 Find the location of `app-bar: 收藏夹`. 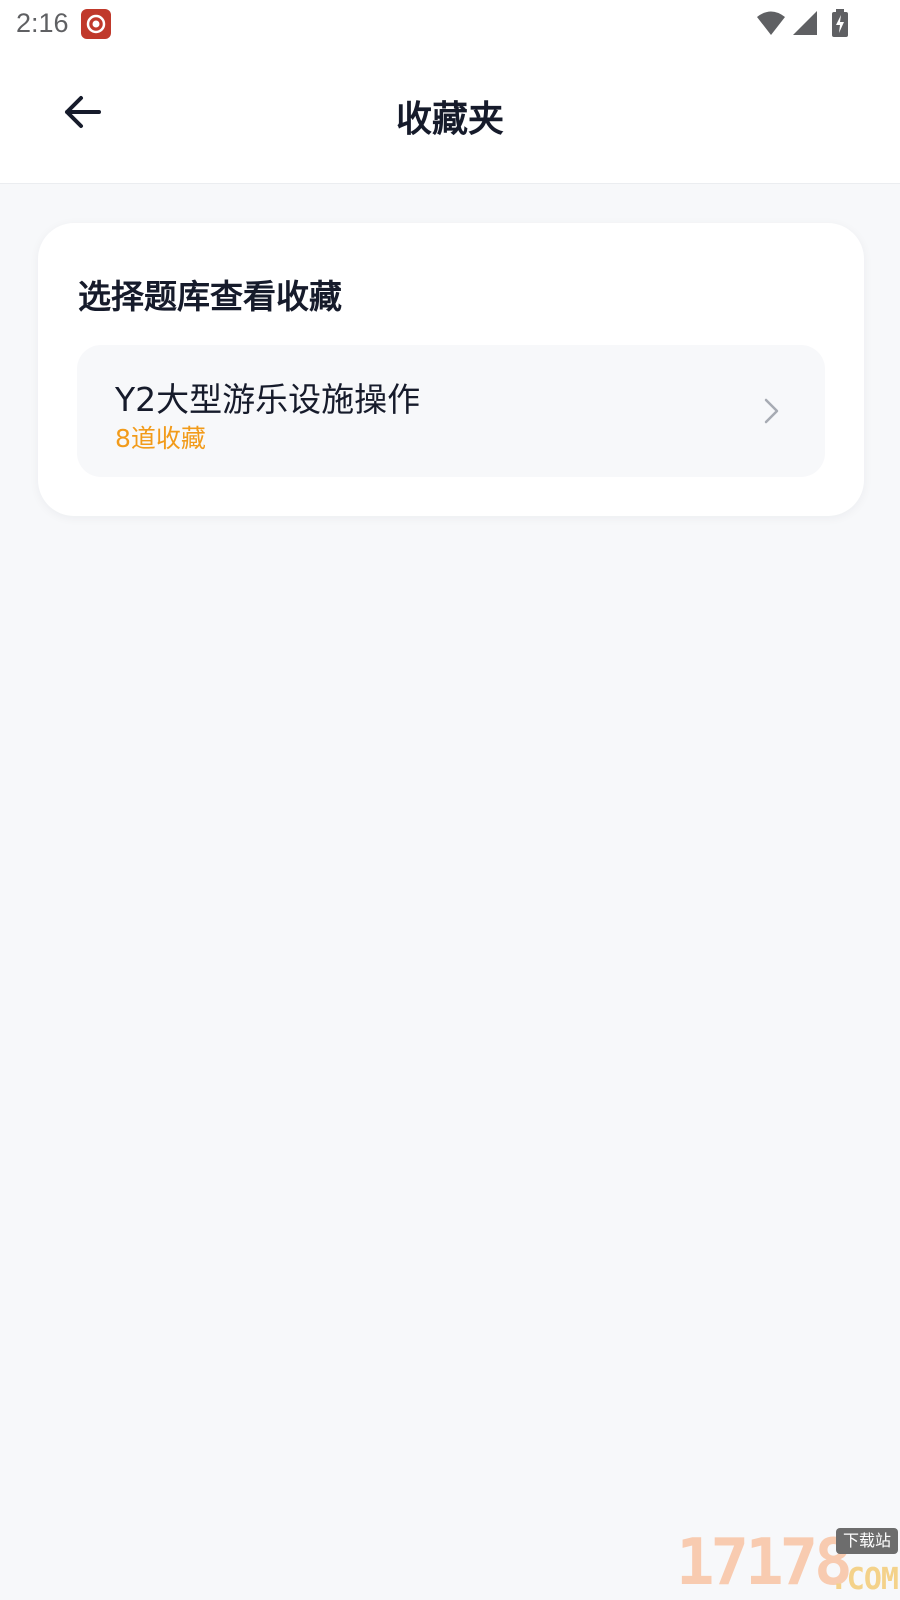

app-bar: 收藏夹 is located at coordinates (450, 117).